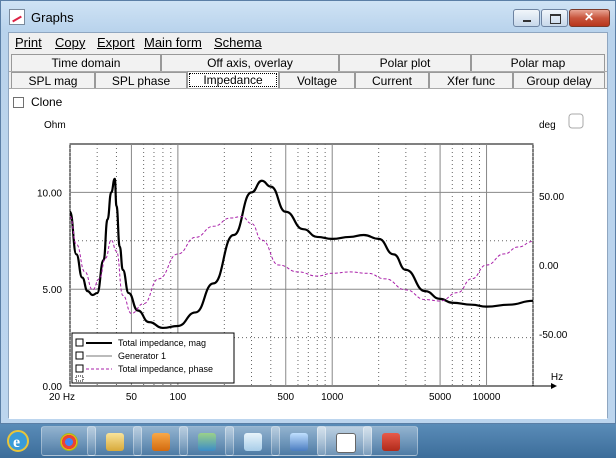 The width and height of the screenshot is (616, 458). Describe the element at coordinates (554, 386) in the screenshot. I see `x-axis-arrow` at that location.